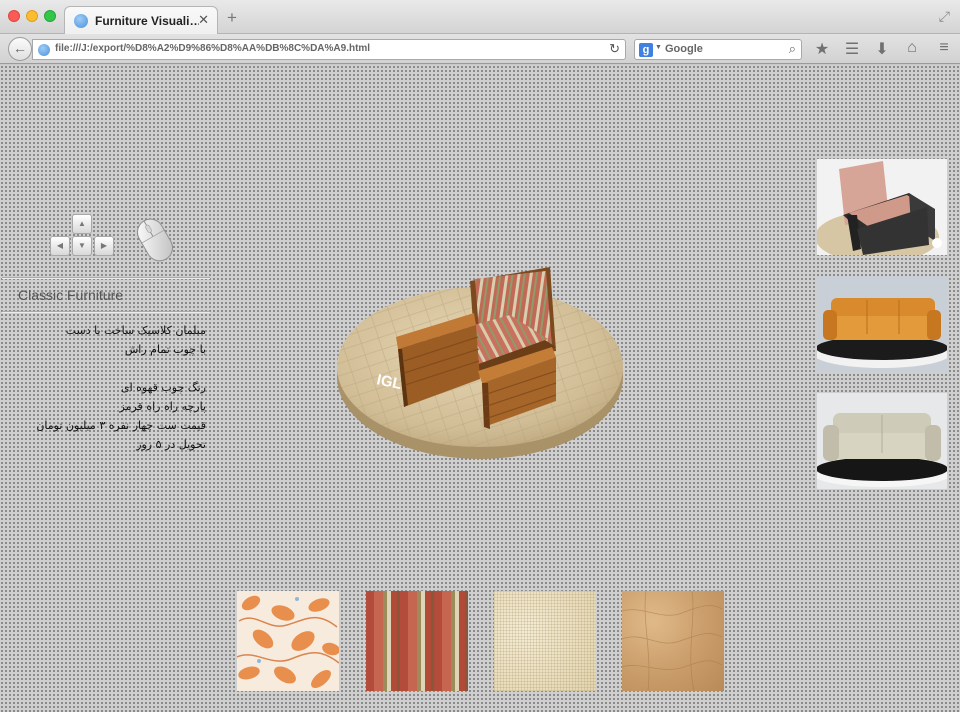 The width and height of the screenshot is (960, 712). I want to click on thumbnail-beige-sofa, so click(882, 441).